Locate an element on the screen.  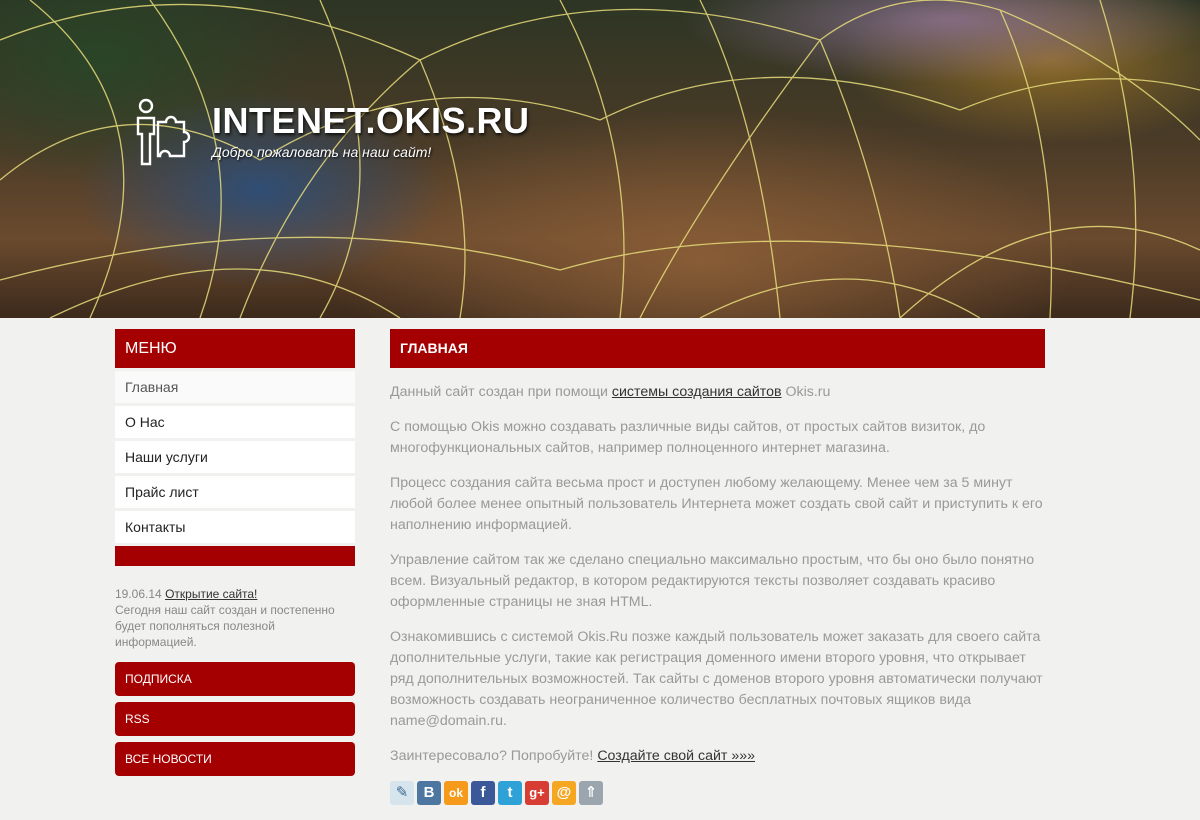
site-title: INTENET.OKIS.RU is located at coordinates (371, 121).